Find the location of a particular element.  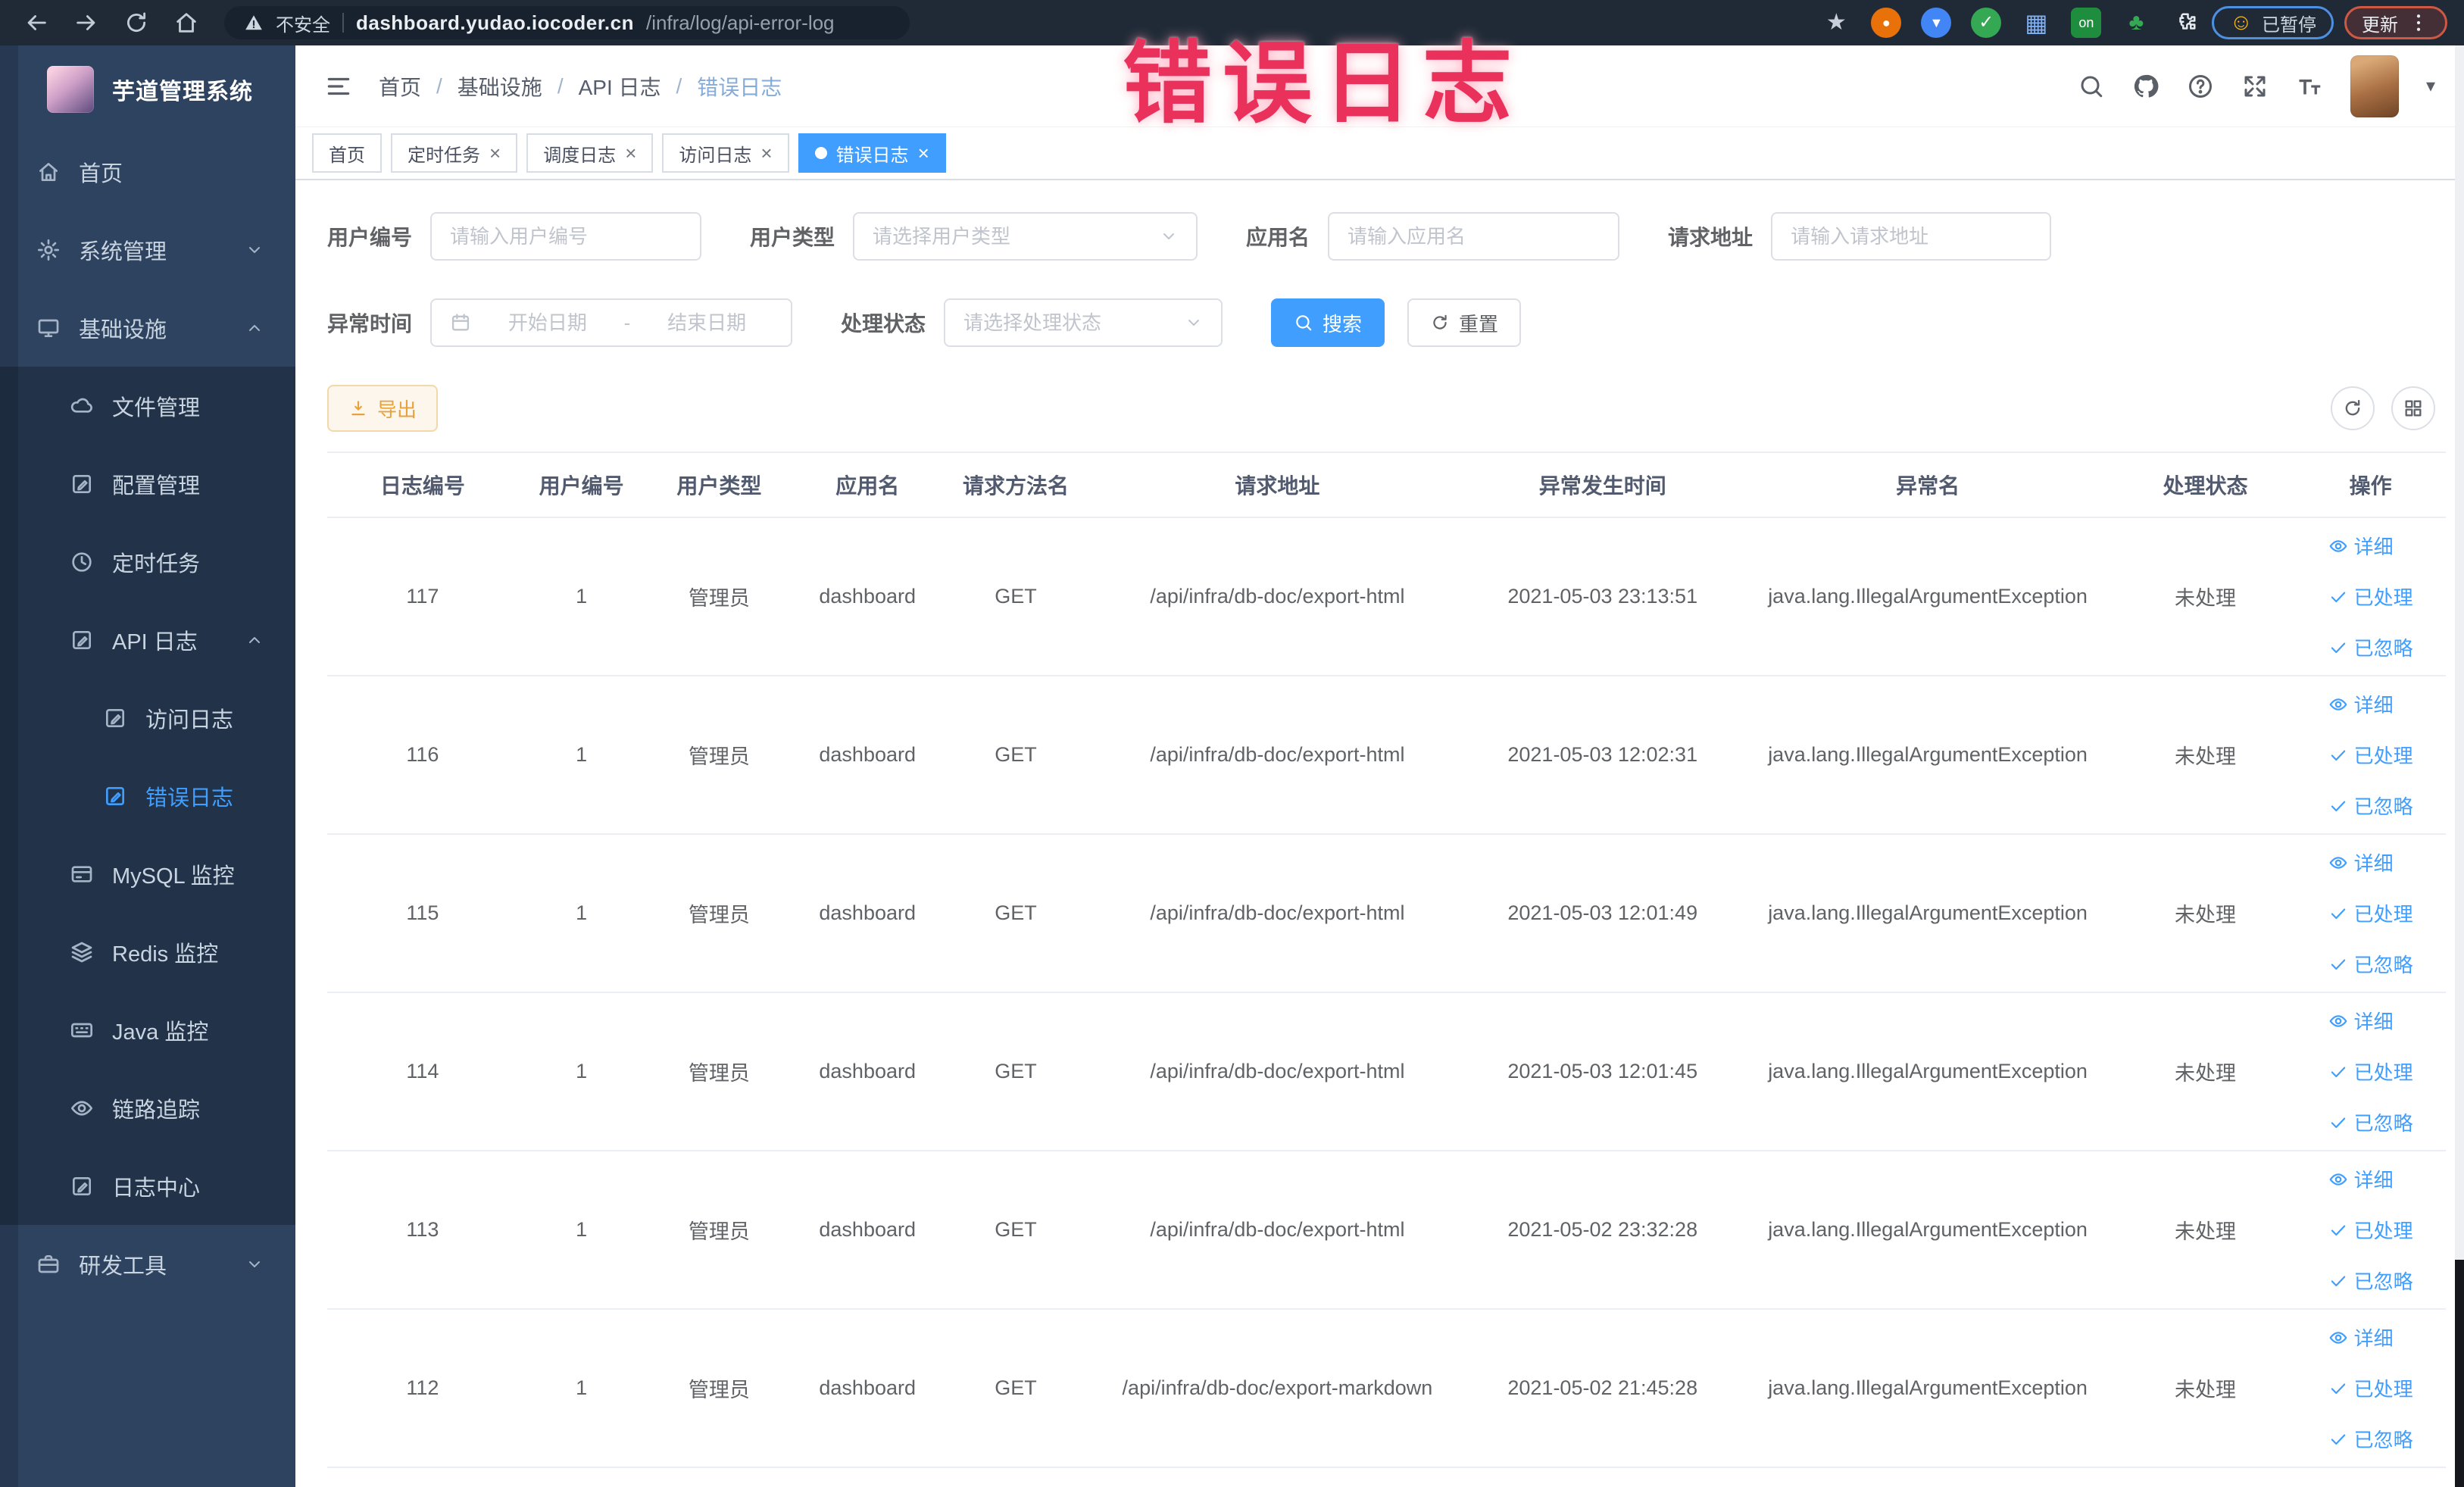

export-button: 导出 is located at coordinates (383, 408).